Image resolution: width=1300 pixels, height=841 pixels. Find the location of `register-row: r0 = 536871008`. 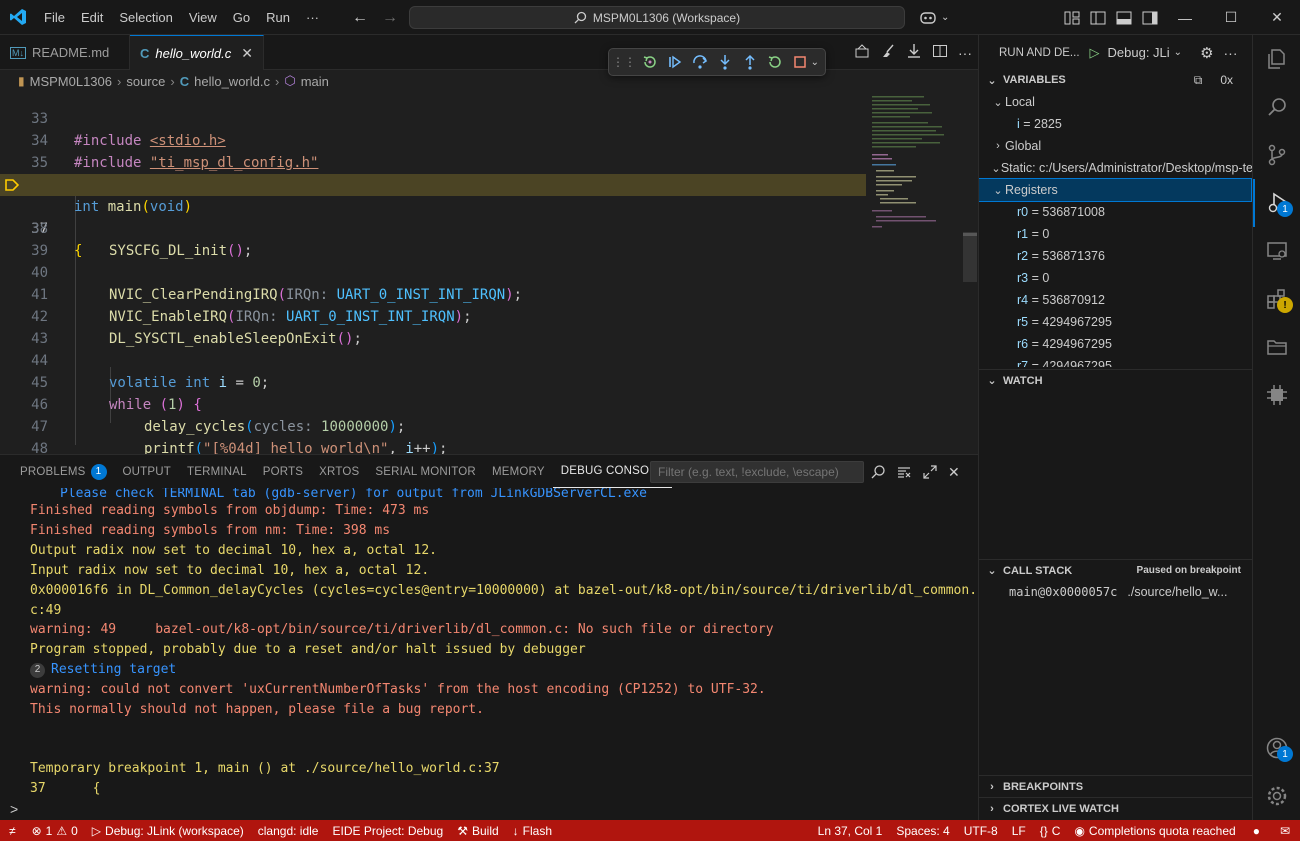

register-row: r0 = 536871008 is located at coordinates (1115, 212).